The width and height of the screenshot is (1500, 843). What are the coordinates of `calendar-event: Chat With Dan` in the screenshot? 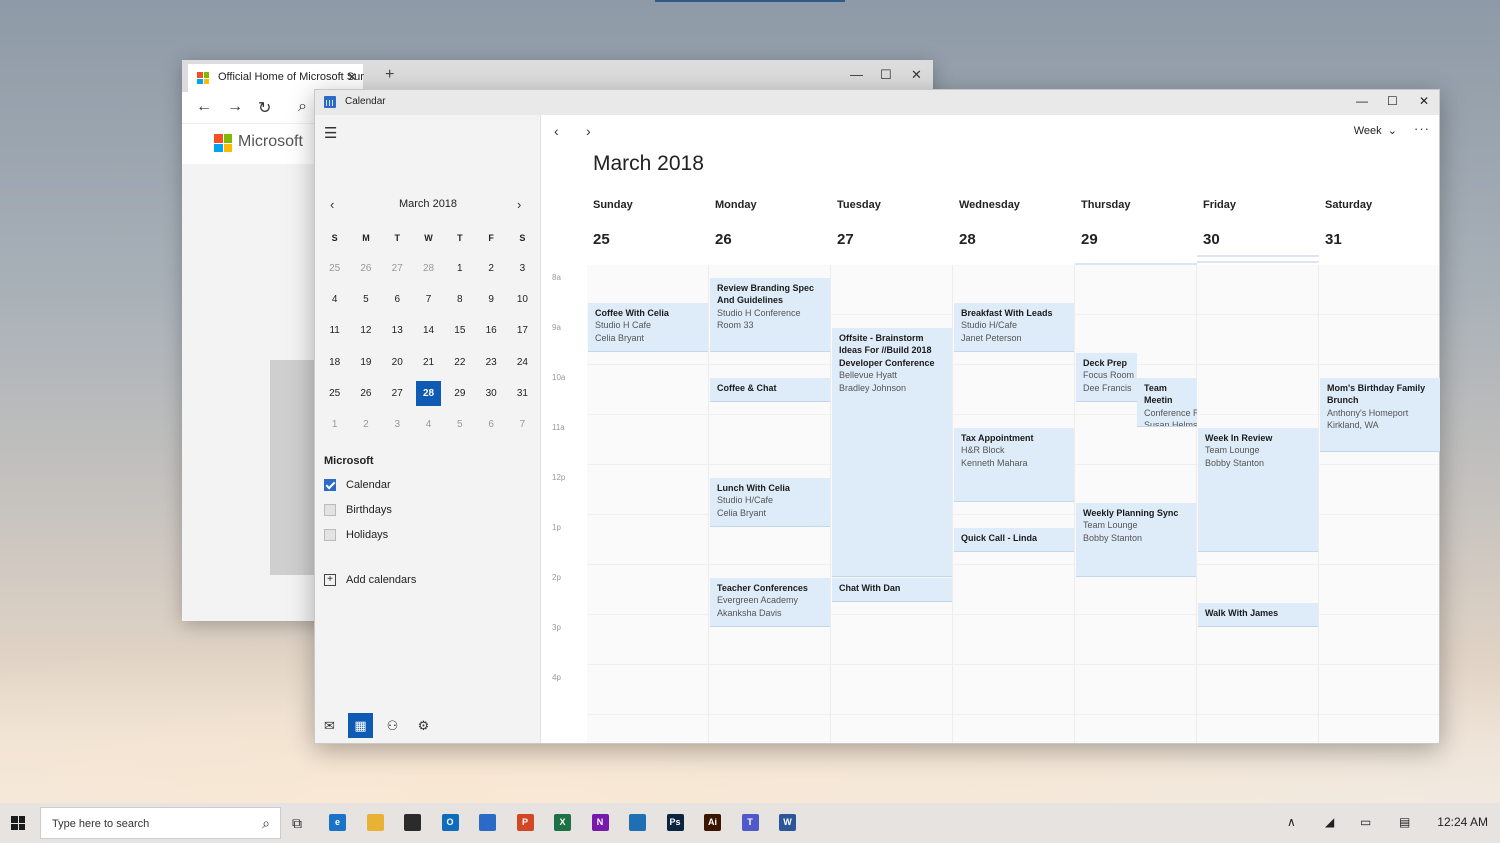 It's located at (892, 589).